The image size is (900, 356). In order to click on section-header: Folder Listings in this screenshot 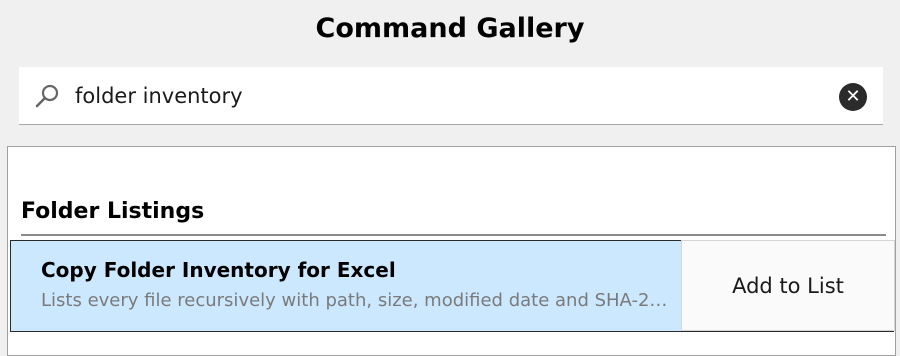, I will do `click(113, 211)`.